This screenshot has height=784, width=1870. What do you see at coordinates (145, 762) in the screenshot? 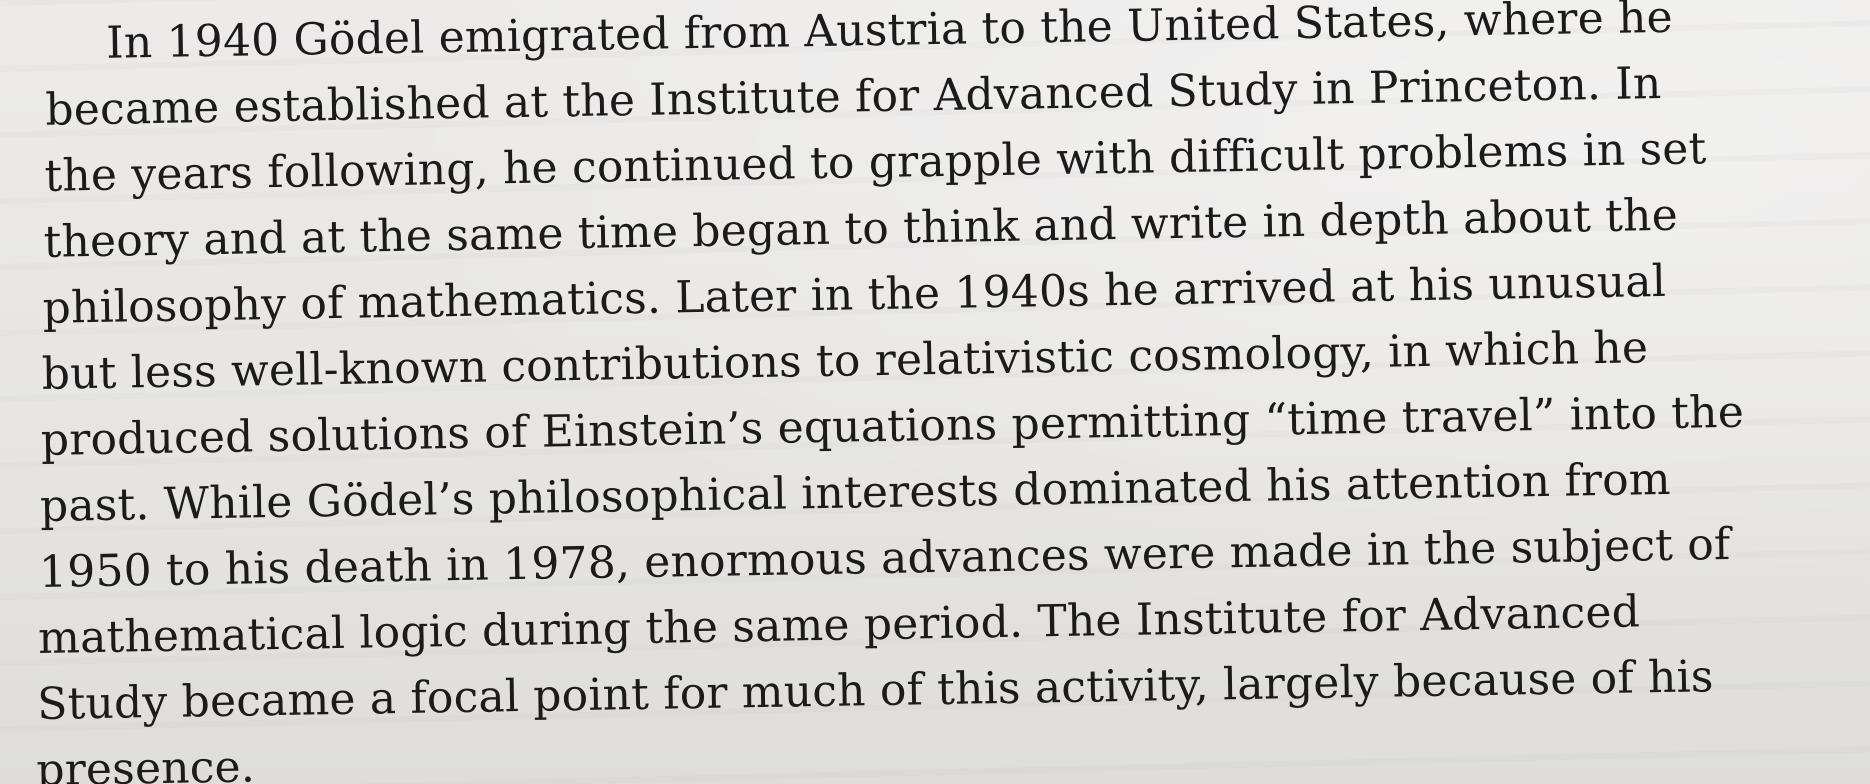
I see `text-line: presence.` at bounding box center [145, 762].